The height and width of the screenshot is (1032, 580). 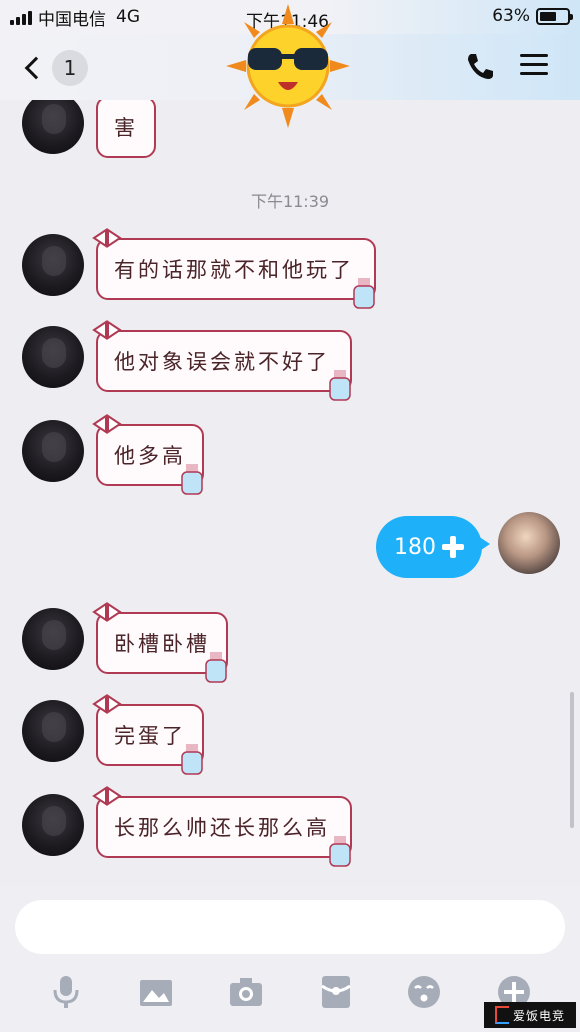 What do you see at coordinates (480, 66) in the screenshot?
I see `phone-icon` at bounding box center [480, 66].